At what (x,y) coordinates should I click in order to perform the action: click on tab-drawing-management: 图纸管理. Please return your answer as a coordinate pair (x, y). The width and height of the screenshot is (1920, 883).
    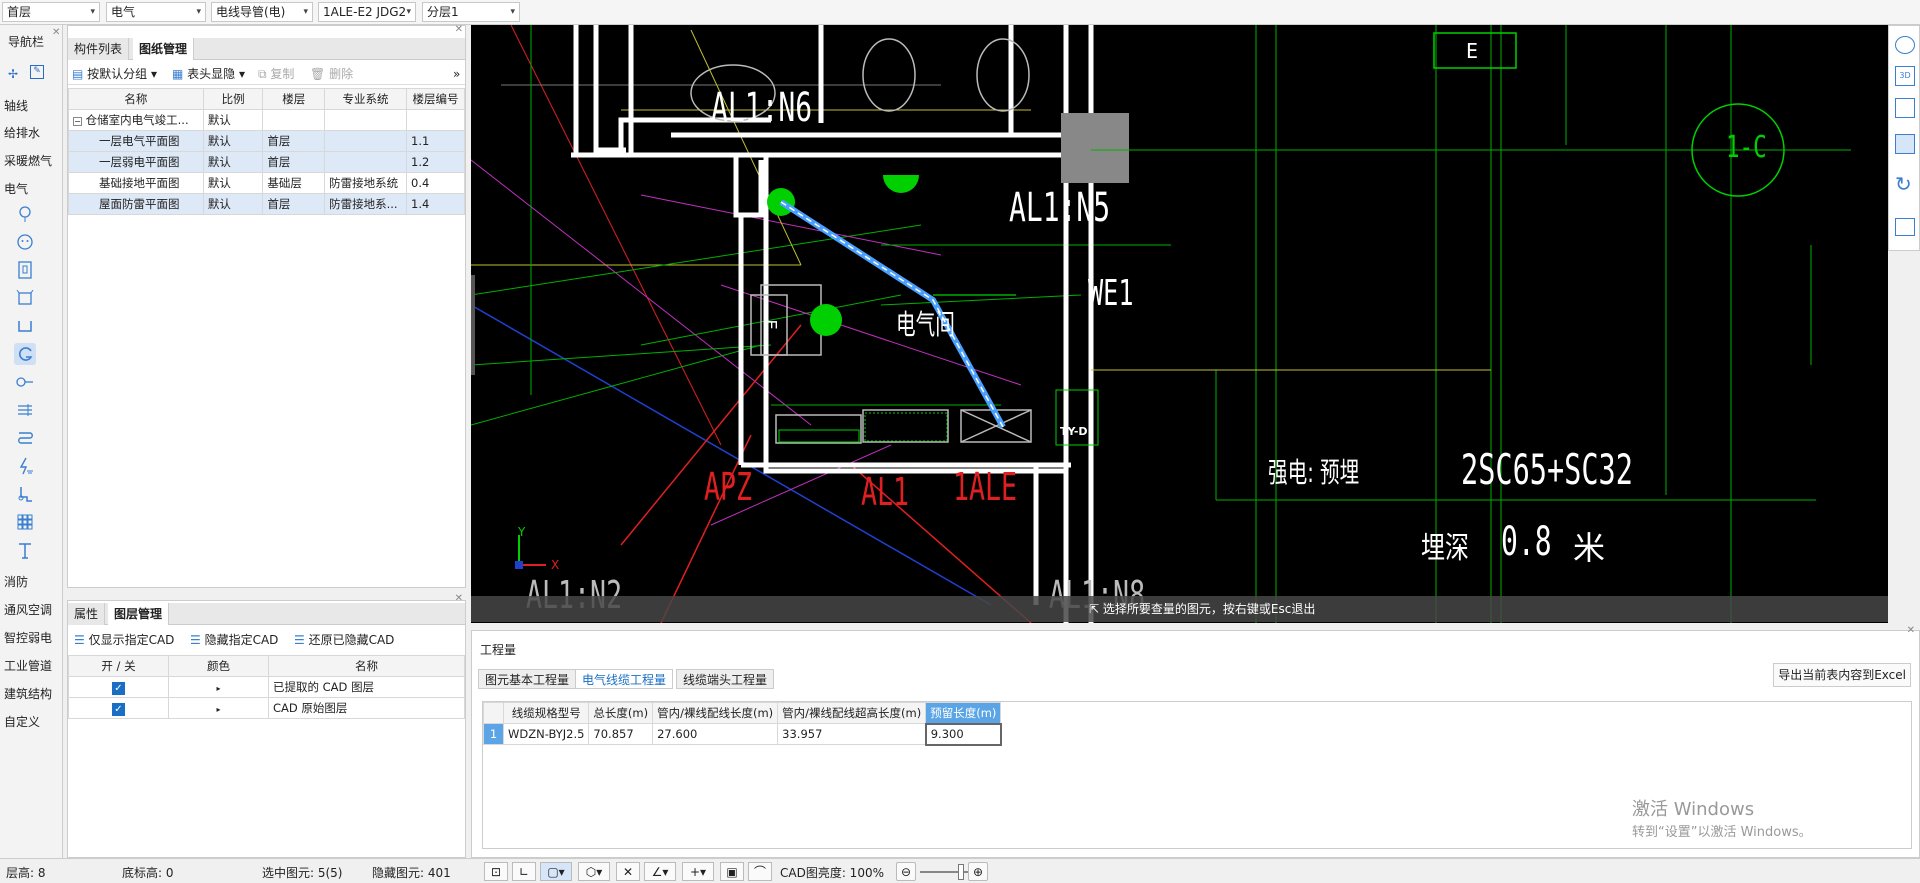
    Looking at the image, I should click on (164, 49).